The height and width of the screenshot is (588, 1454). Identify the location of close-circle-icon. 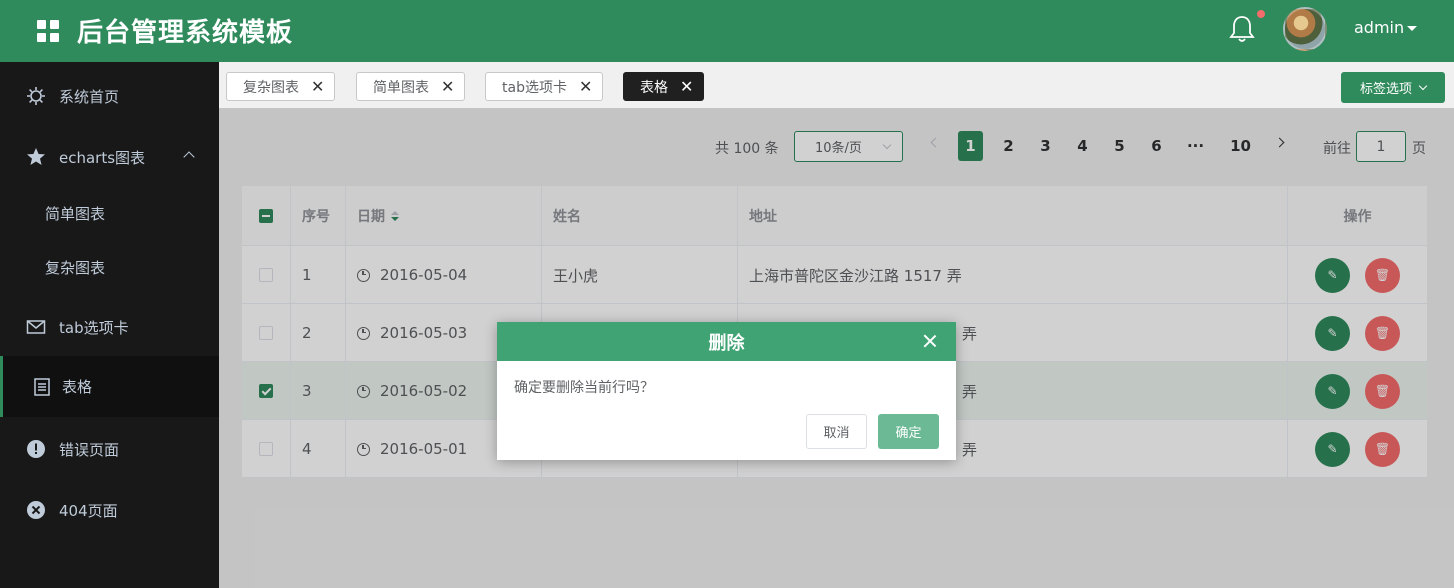
(36, 510).